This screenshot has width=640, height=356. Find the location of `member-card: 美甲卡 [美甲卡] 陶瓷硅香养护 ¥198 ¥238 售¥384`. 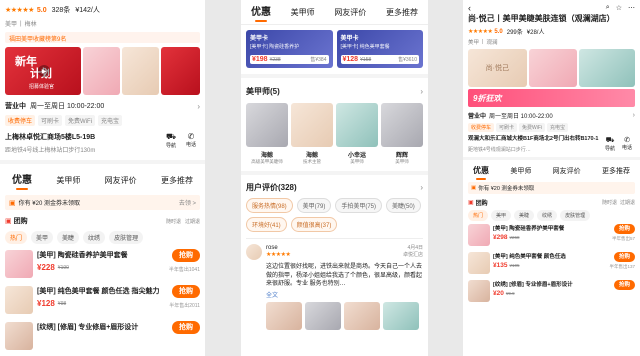

member-card: 美甲卡 [美甲卡] 陶瓷硅香养护 ¥198 ¥238 售¥384 is located at coordinates (289, 49).